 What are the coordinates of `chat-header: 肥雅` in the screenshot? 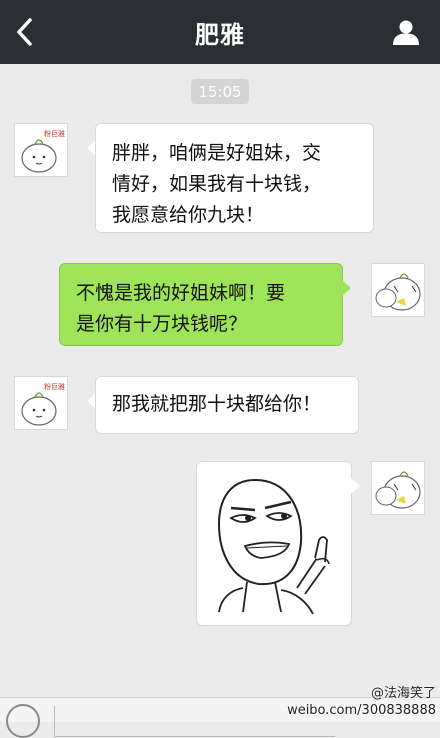 It's located at (220, 32).